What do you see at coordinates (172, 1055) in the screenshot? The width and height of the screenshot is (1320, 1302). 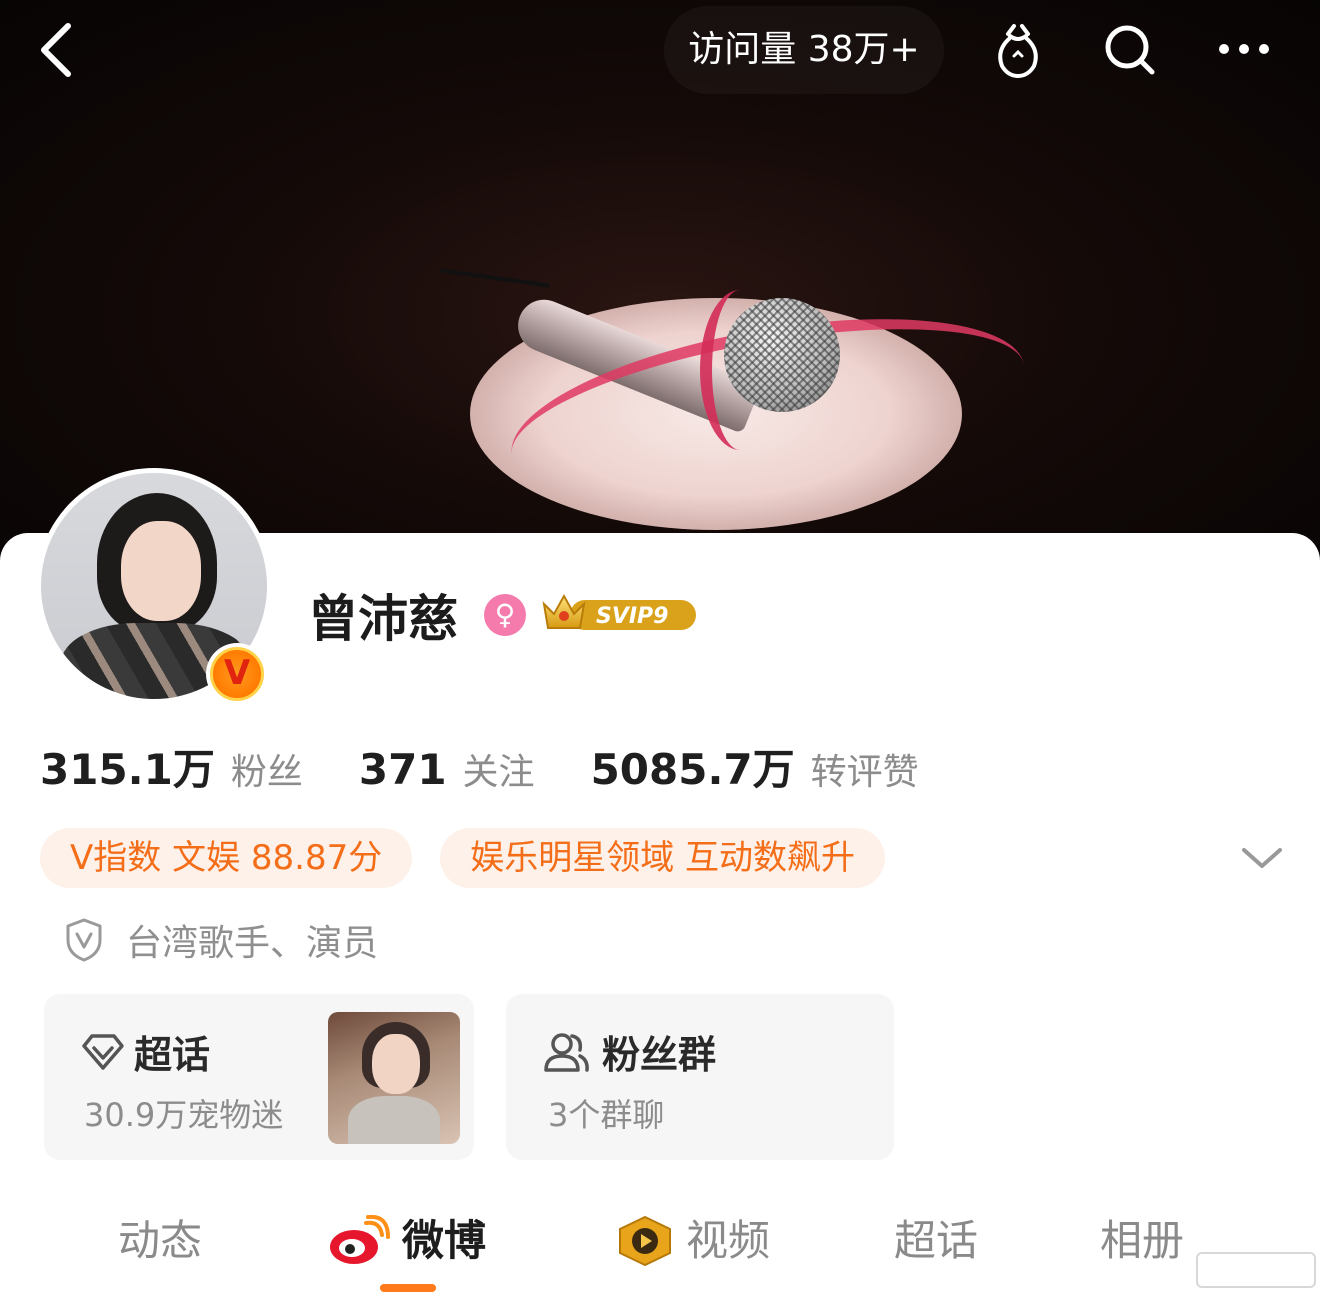 I see `supertopic-title: 超话` at bounding box center [172, 1055].